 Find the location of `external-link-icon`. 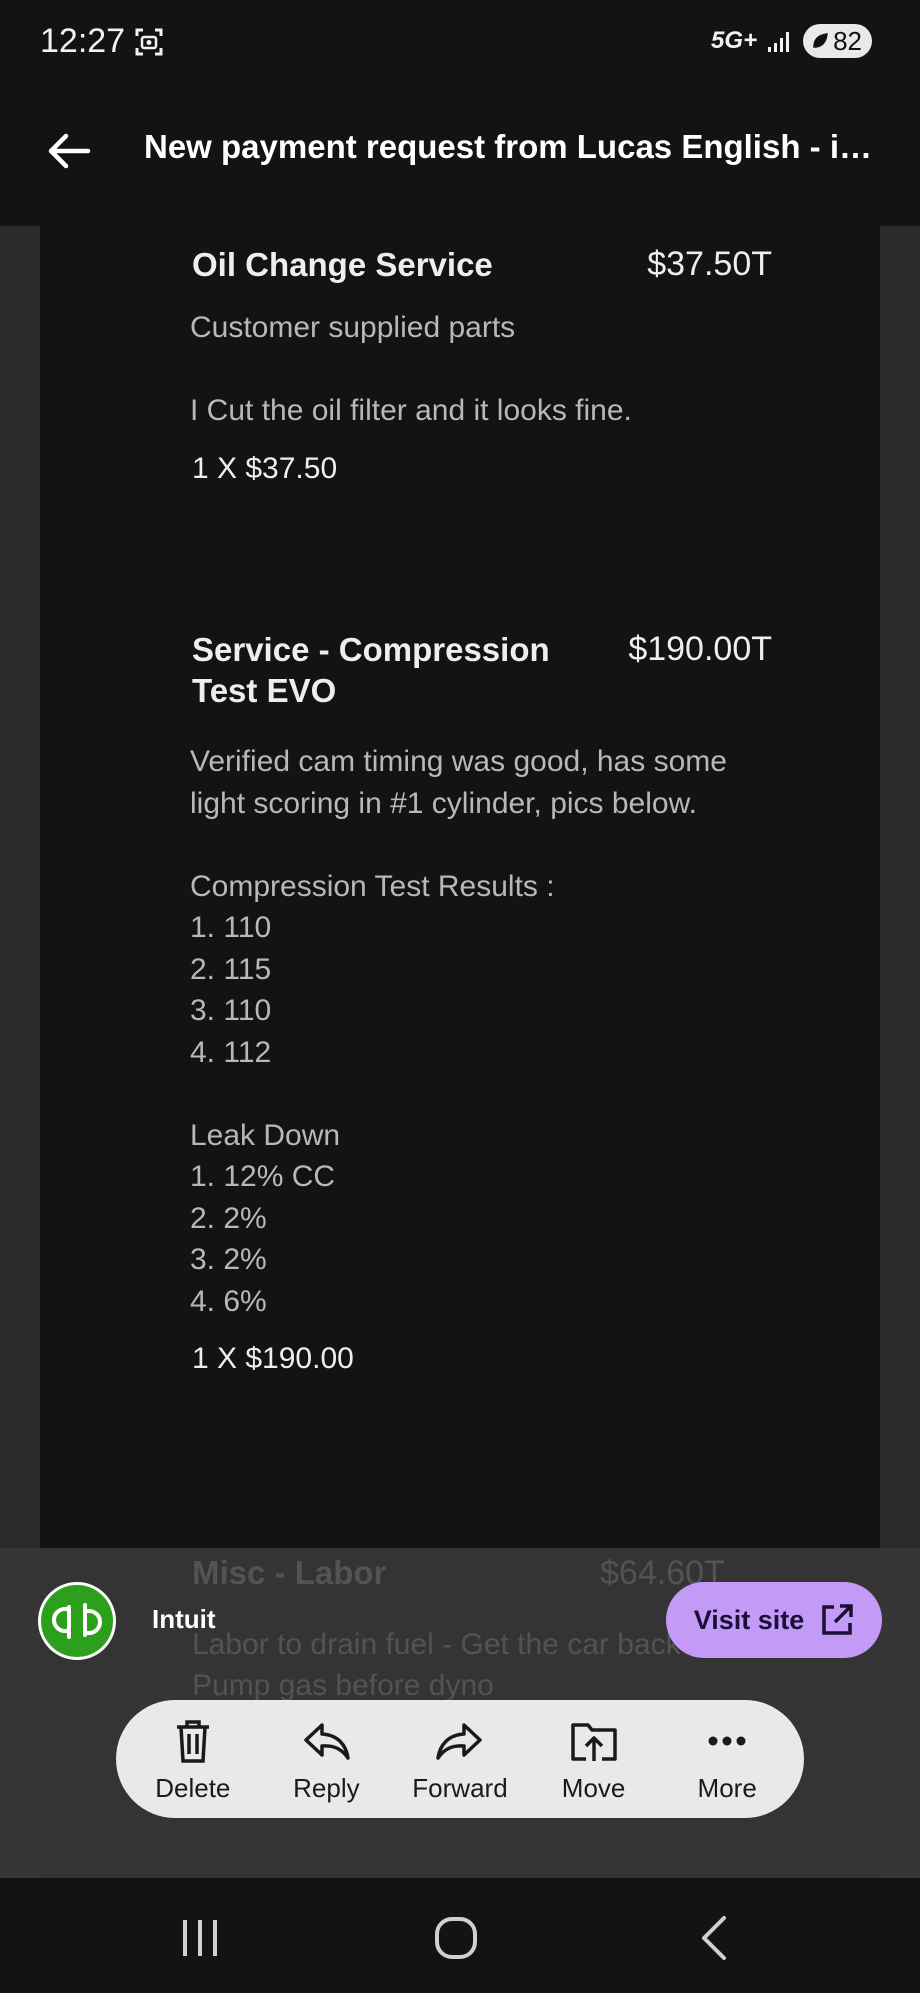

external-link-icon is located at coordinates (838, 1619).